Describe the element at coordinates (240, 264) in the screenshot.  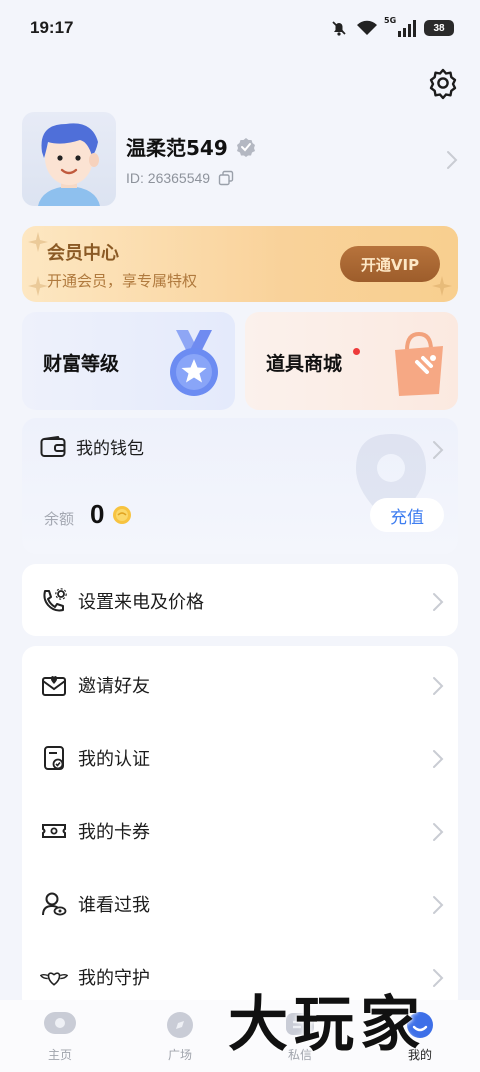
I see `vip-card: 会员中心 开通会员，享专属特权 开通VIP` at that location.